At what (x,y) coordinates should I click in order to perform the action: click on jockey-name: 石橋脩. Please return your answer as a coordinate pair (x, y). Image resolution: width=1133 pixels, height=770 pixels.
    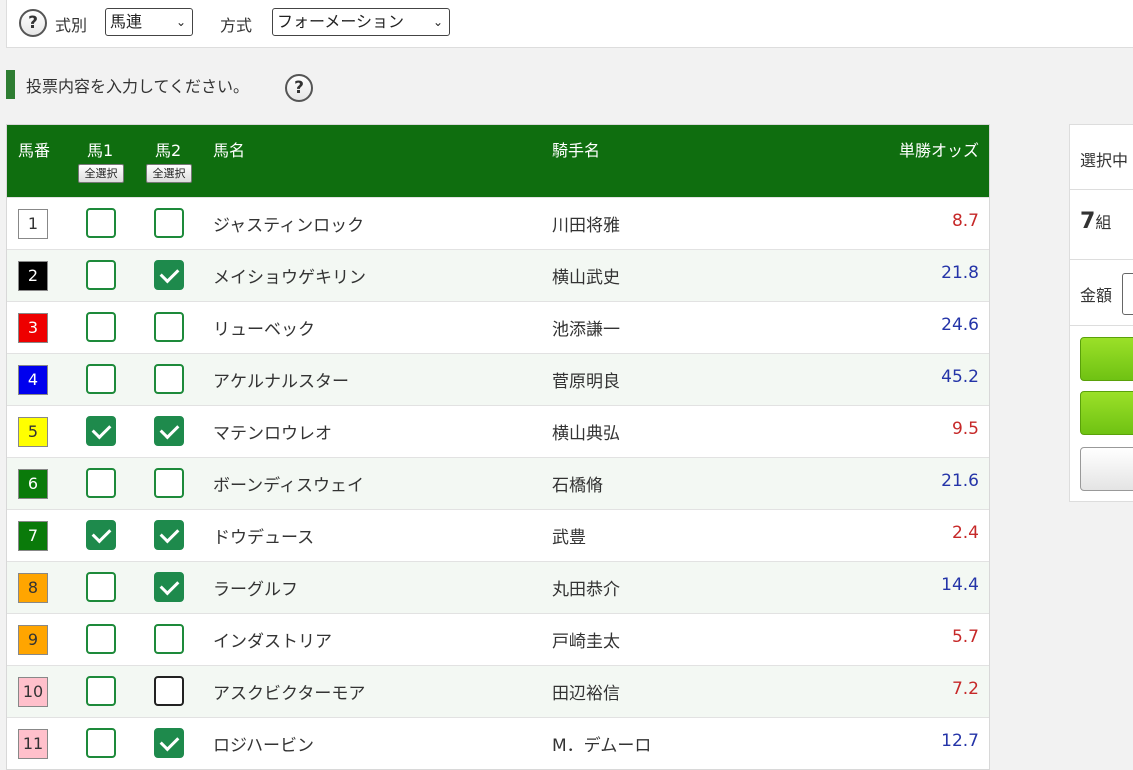
    Looking at the image, I should click on (577, 486).